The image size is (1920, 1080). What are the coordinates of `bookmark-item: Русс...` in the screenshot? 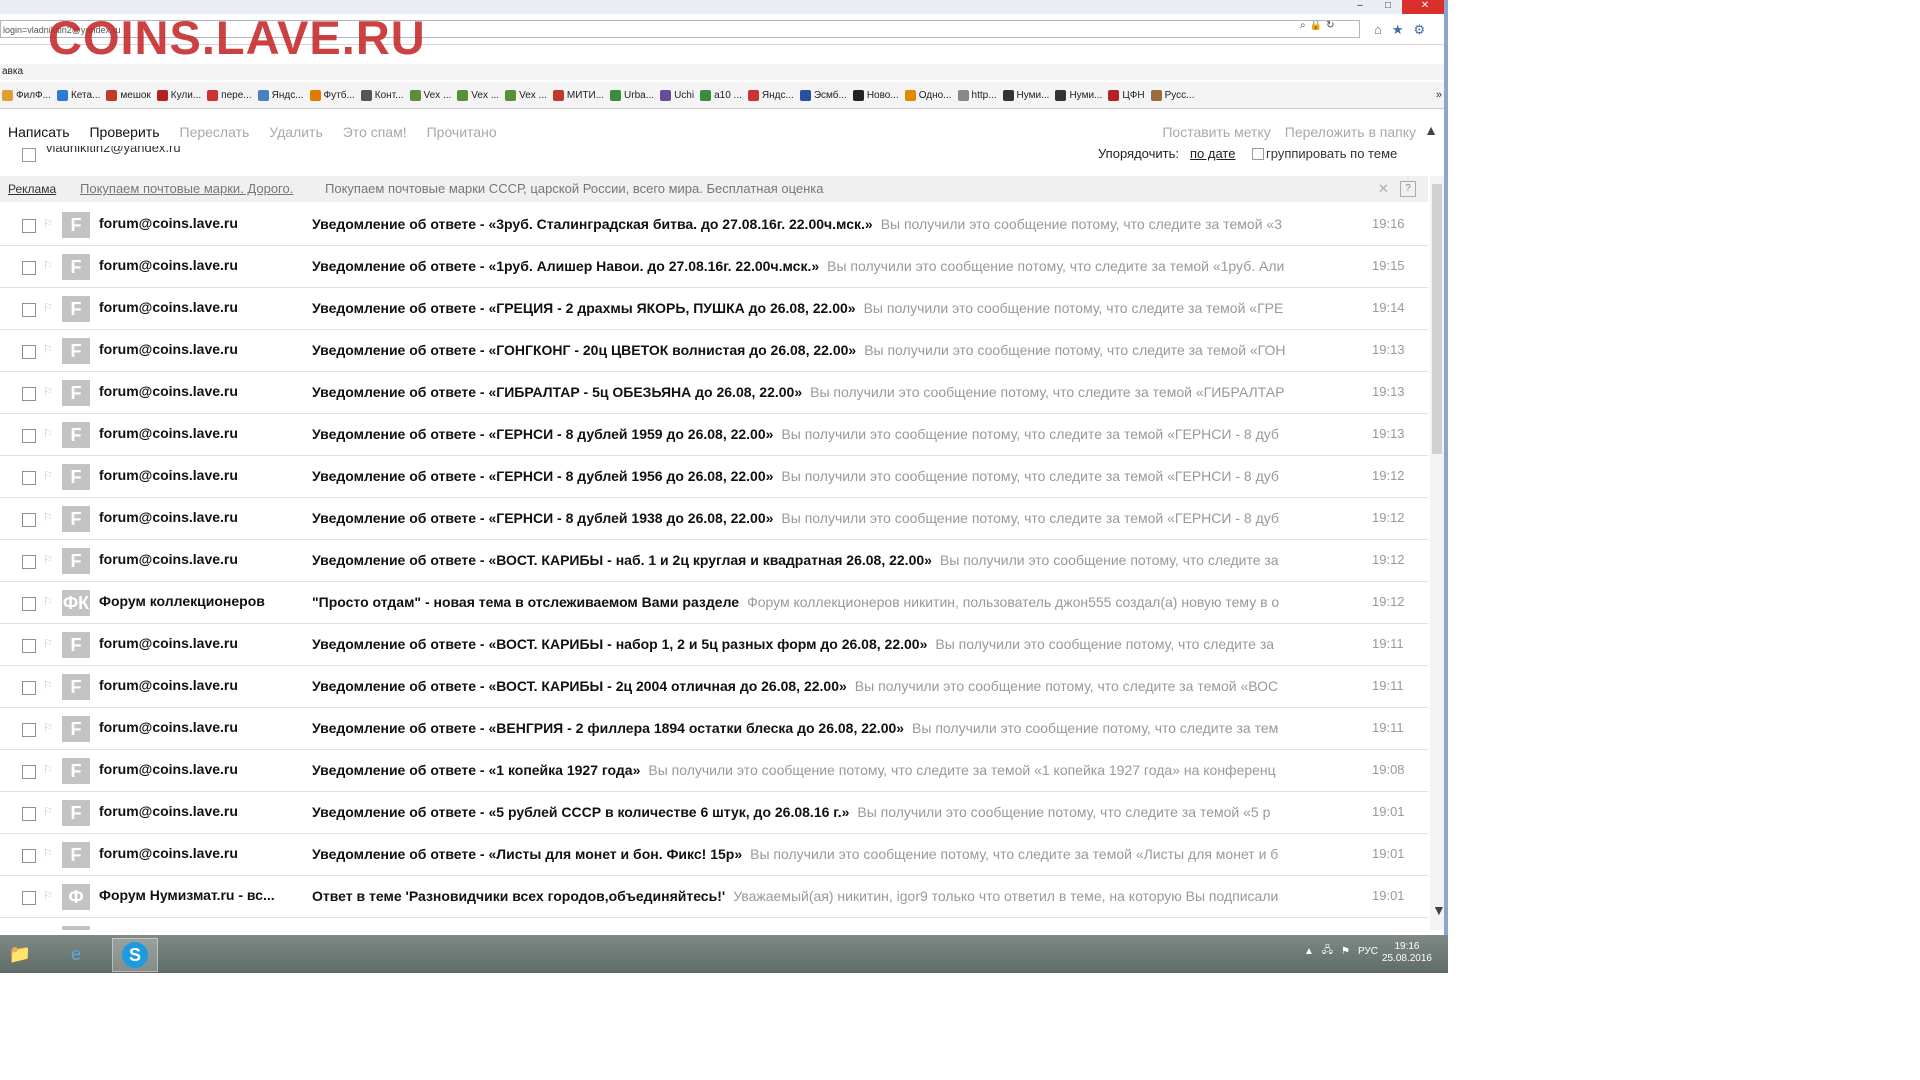 It's located at (1172, 95).